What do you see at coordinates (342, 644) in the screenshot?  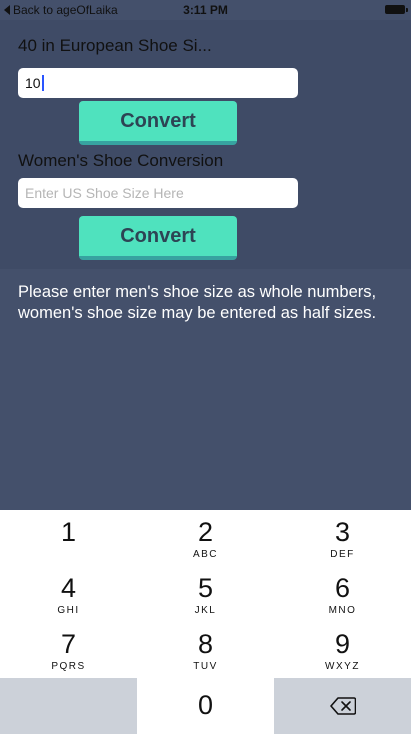 I see `key-digit: 9` at bounding box center [342, 644].